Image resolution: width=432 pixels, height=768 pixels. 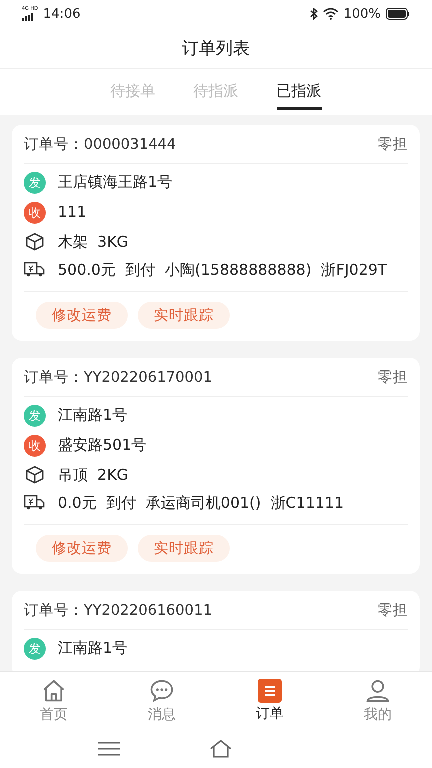 What do you see at coordinates (133, 92) in the screenshot?
I see `tab: 待接单` at bounding box center [133, 92].